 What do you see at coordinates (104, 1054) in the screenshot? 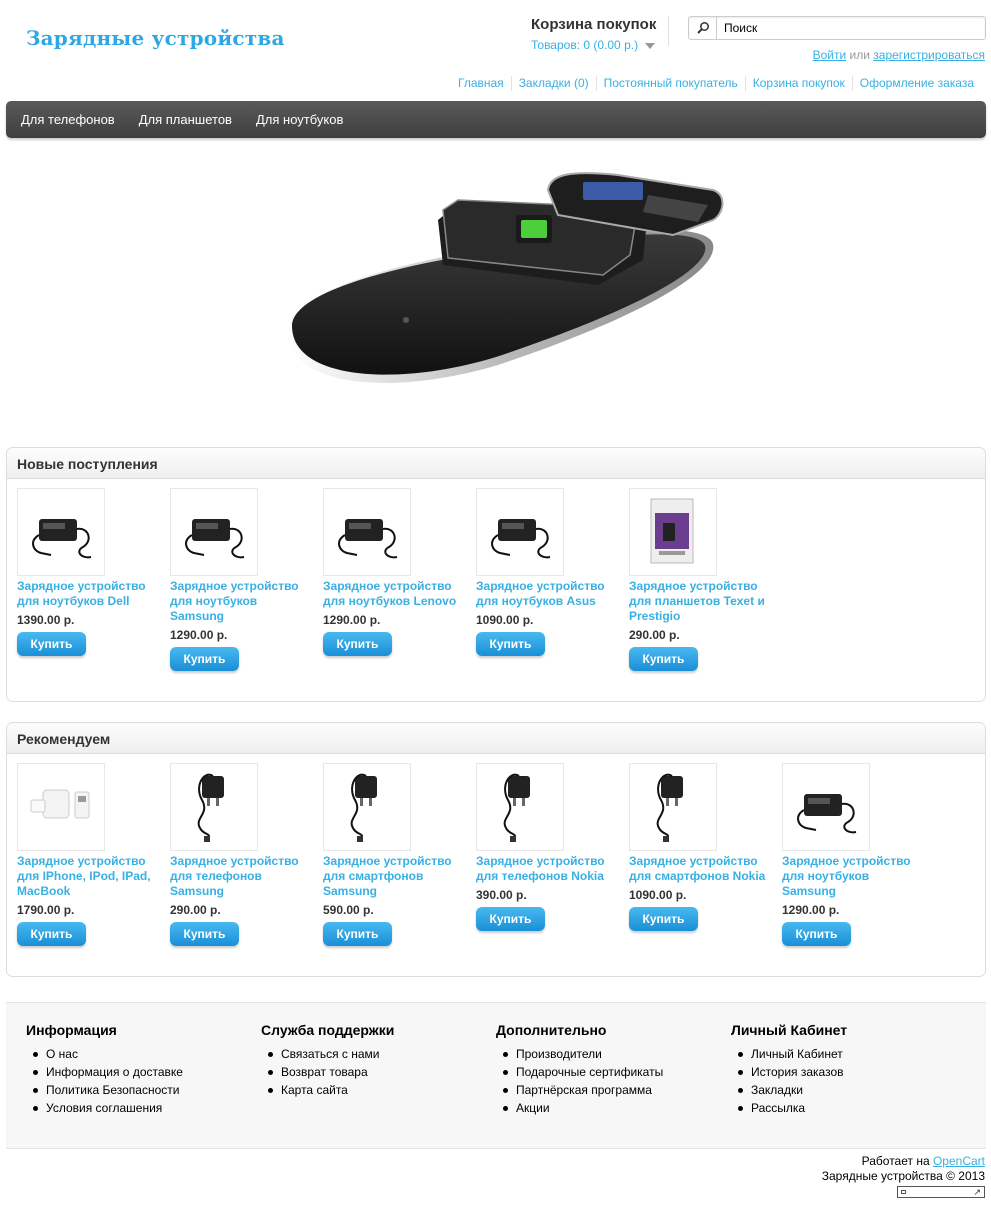
I see `footer-link: О нас` at bounding box center [104, 1054].